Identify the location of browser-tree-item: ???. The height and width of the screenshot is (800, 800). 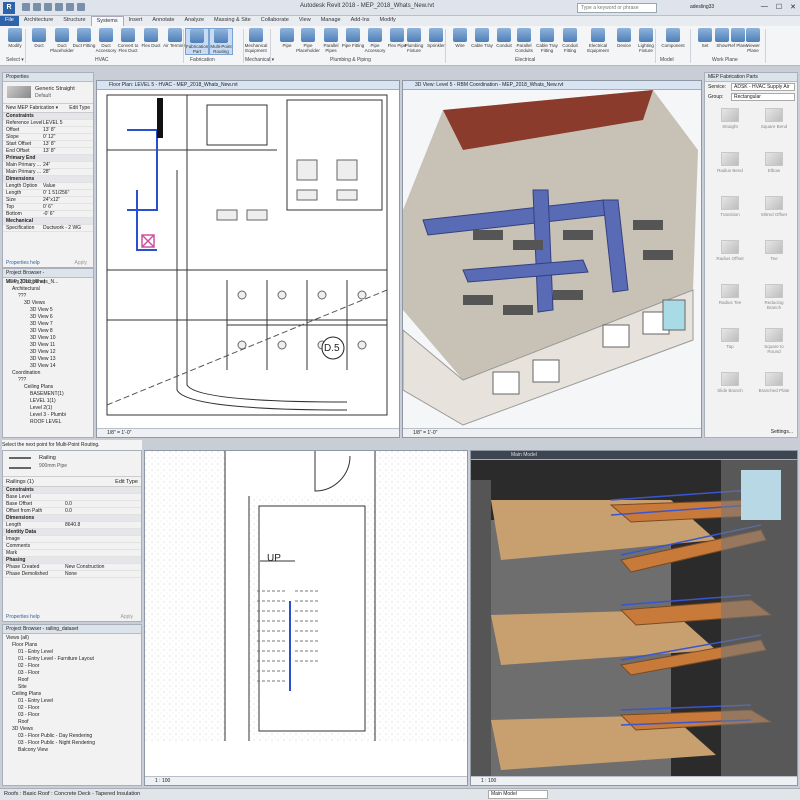
(48, 296).